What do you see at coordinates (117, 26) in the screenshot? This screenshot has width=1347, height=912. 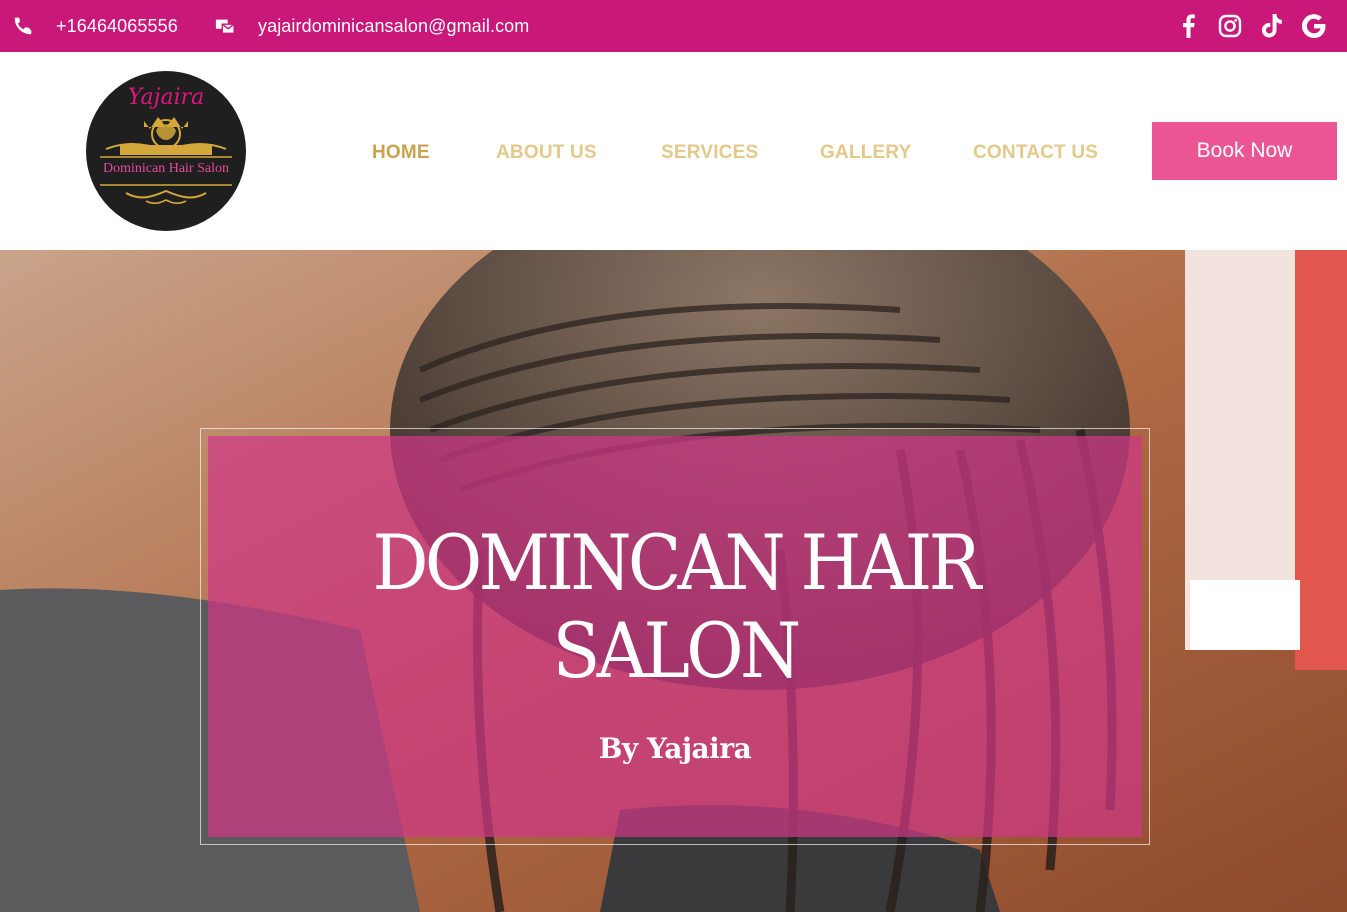 I see `phone-number: +16464065556` at bounding box center [117, 26].